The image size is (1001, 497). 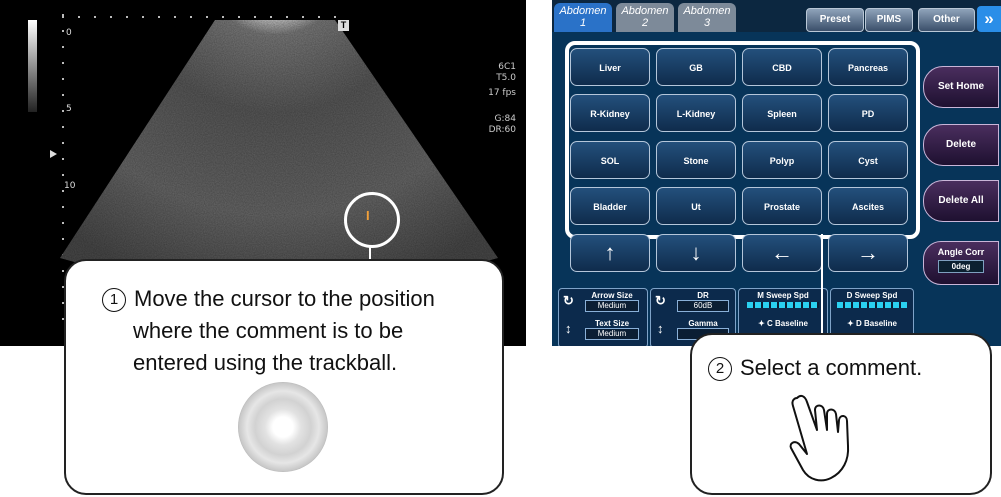 I want to click on callout-line: 1 Move the cursor to the position, so click(x=268, y=299).